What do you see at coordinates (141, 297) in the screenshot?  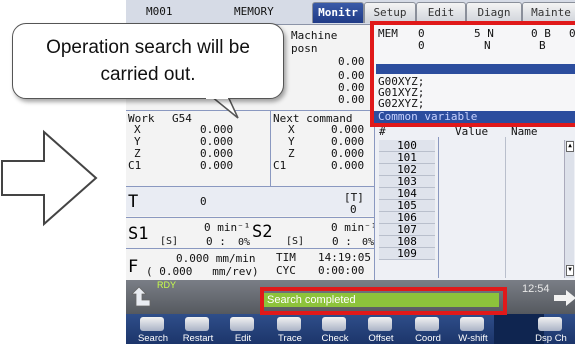 I see `back-arrow-icon` at bounding box center [141, 297].